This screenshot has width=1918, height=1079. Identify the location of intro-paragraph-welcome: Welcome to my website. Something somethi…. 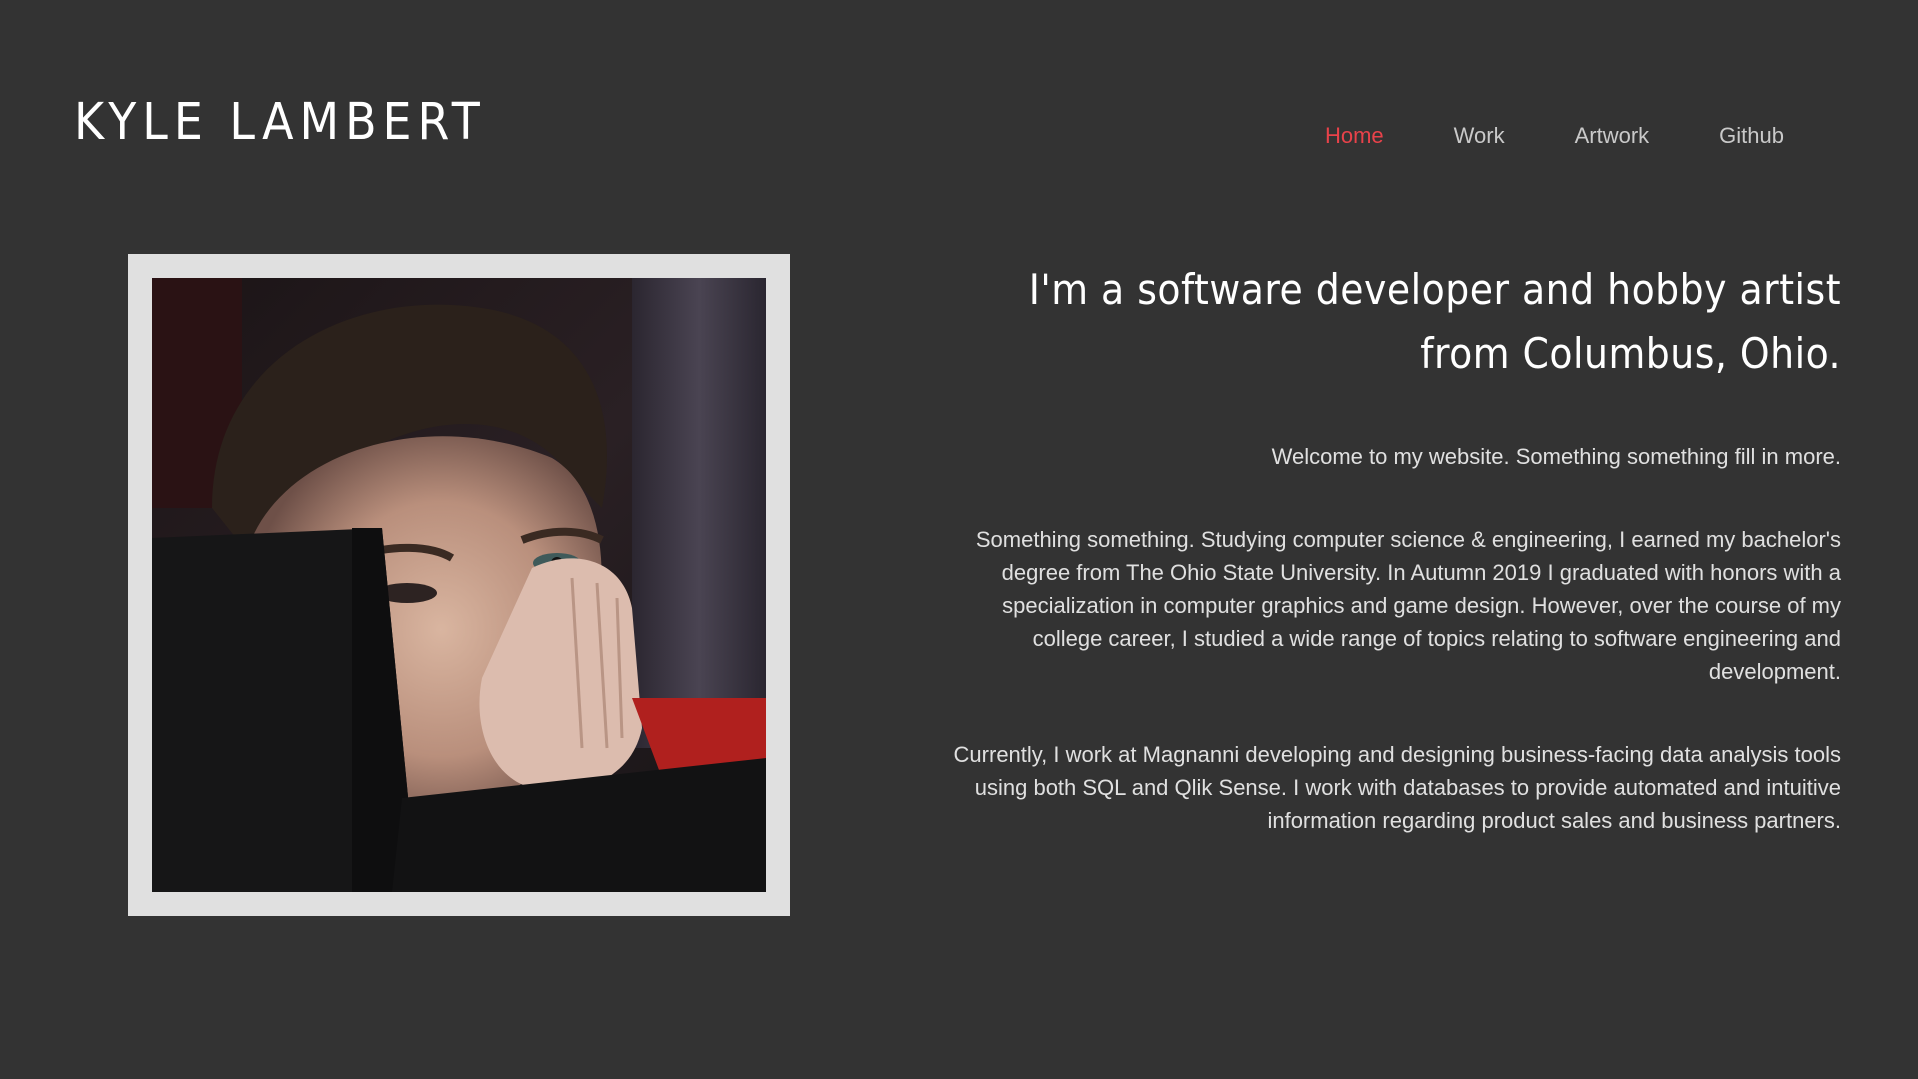
(1556, 456).